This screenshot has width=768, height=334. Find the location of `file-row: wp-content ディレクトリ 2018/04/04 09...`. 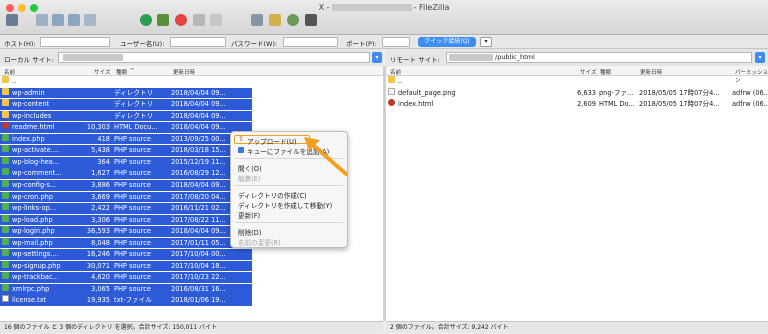

file-row: wp-content ディレクトリ 2018/04/04 09... is located at coordinates (126, 104).